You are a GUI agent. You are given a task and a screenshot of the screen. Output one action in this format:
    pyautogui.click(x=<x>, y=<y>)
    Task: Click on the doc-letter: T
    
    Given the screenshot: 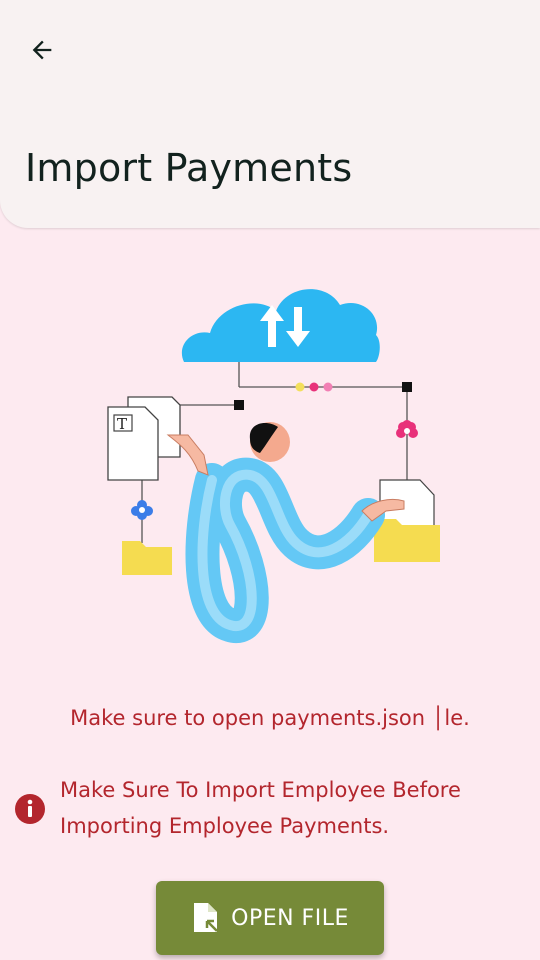 What is the action you would take?
    pyautogui.click(x=122, y=424)
    